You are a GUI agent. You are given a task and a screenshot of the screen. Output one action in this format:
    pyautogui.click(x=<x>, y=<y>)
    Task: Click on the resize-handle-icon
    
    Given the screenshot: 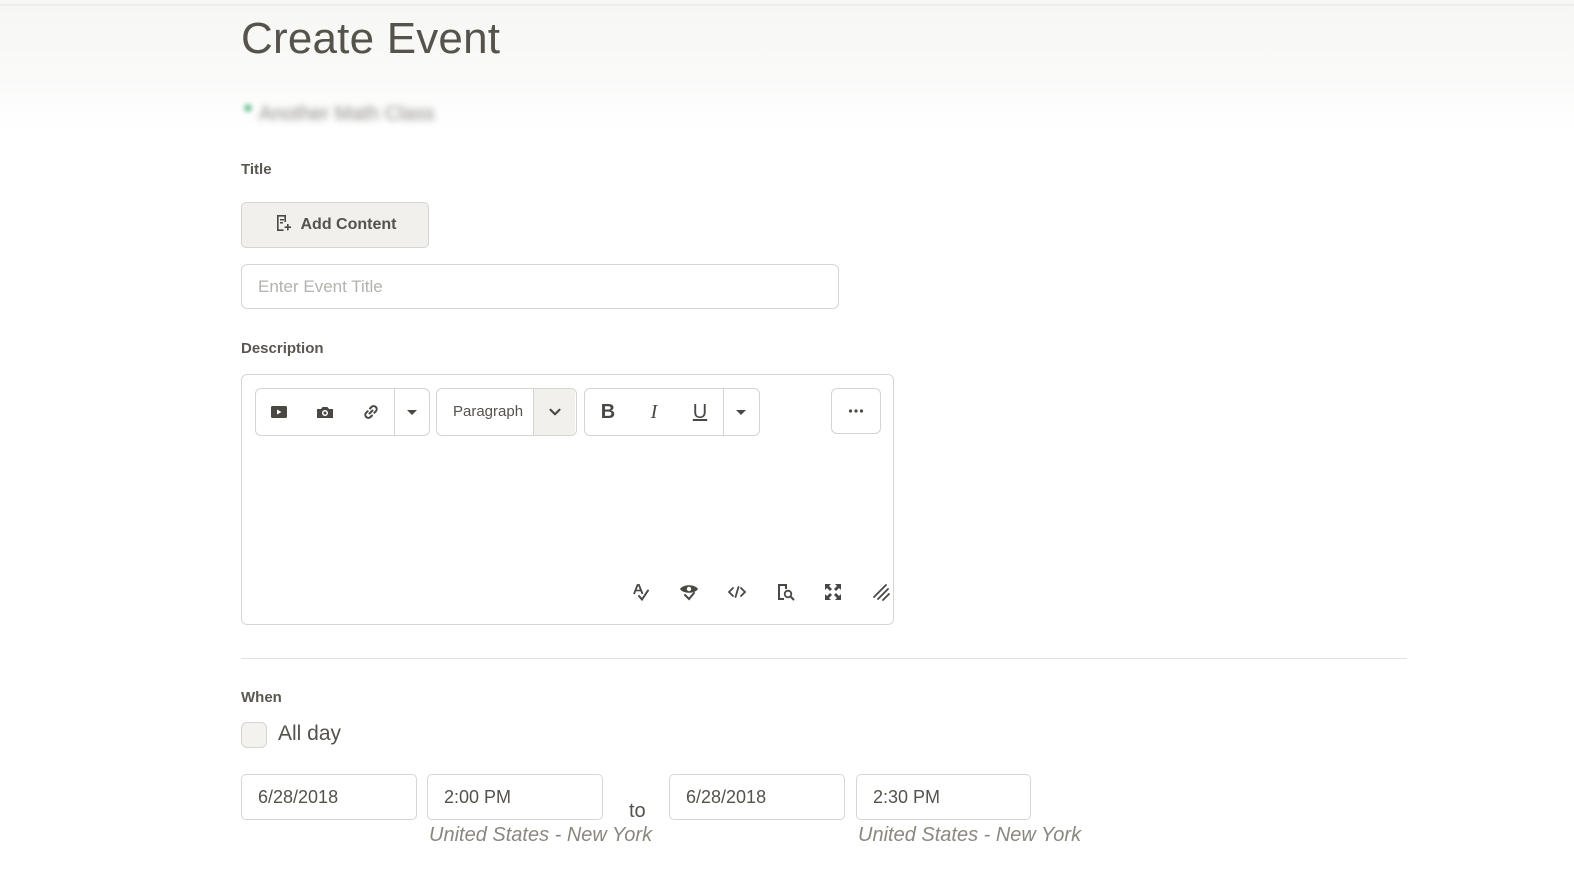 What is the action you would take?
    pyautogui.click(x=881, y=592)
    